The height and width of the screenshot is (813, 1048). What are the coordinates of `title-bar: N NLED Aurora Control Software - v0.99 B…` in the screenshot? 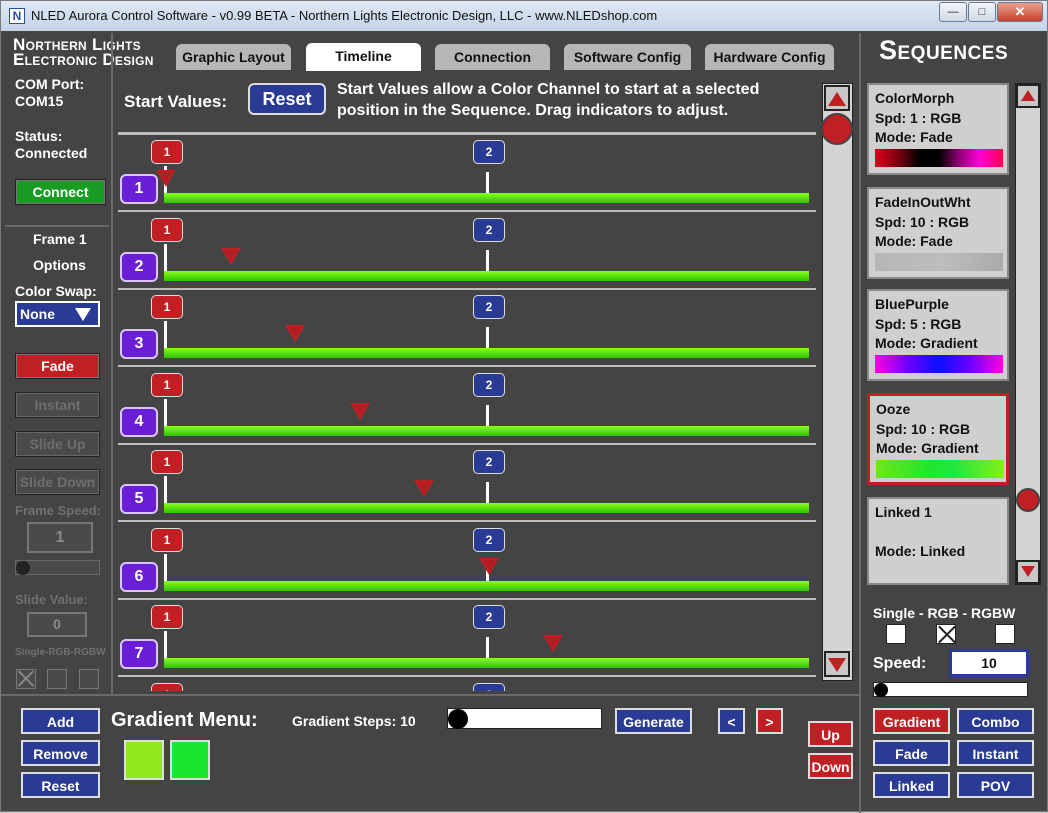 It's located at (524, 16).